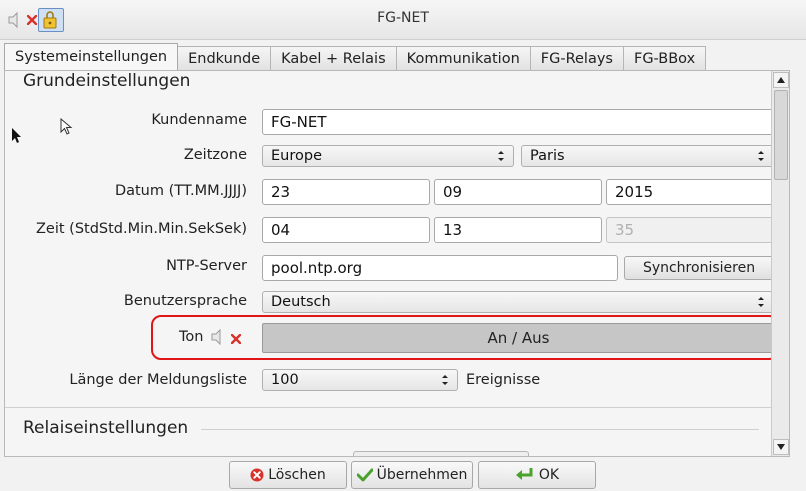  What do you see at coordinates (518, 302) in the screenshot?
I see `language-select: Deutsch` at bounding box center [518, 302].